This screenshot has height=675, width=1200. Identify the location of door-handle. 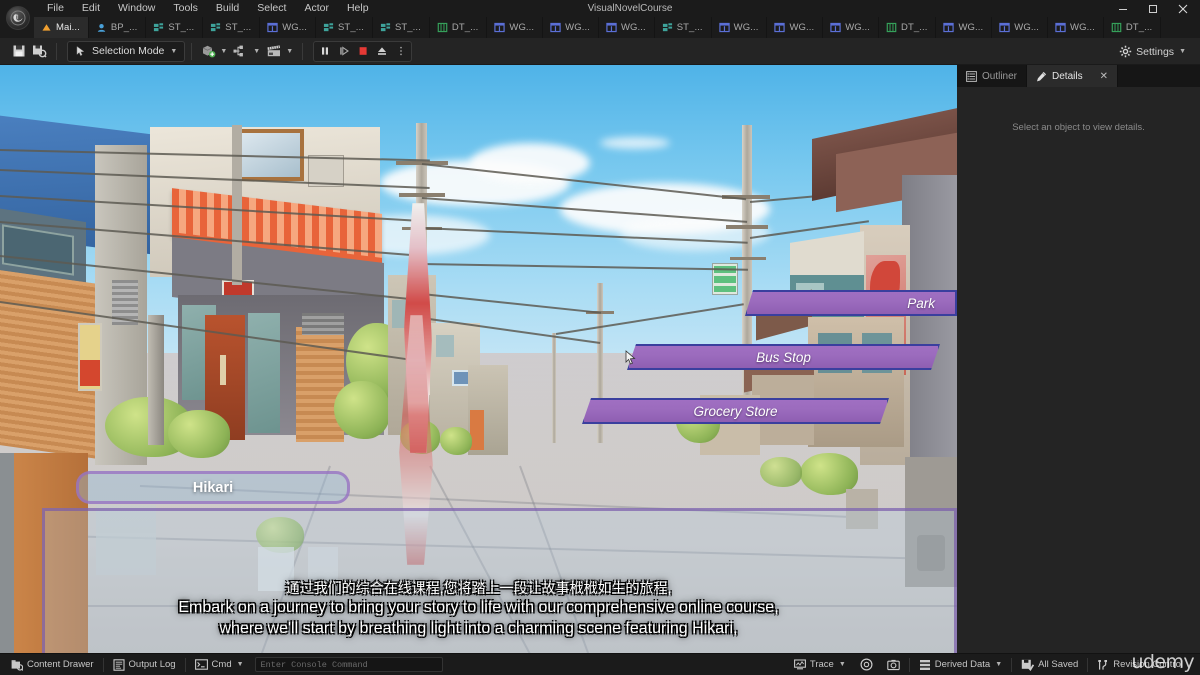
(223, 370).